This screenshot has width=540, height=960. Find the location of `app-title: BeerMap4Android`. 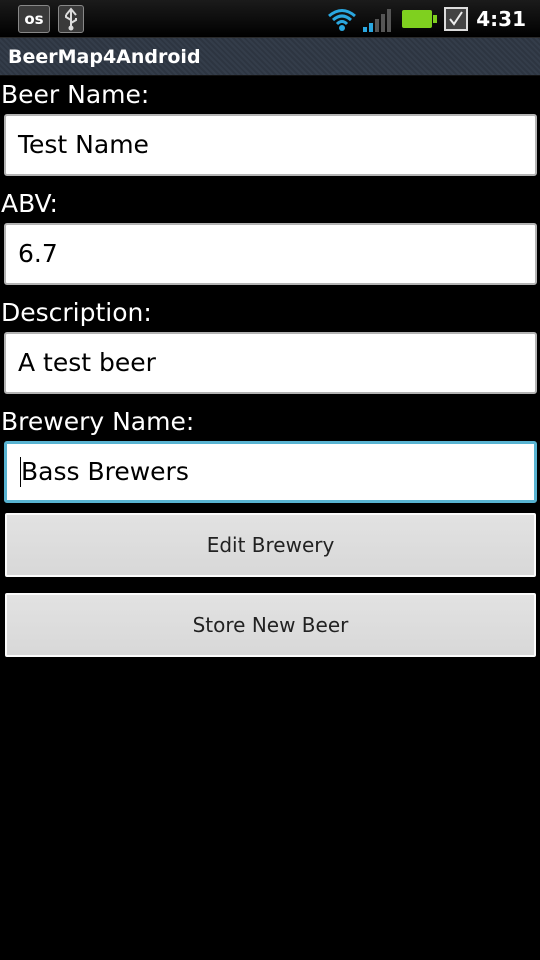

app-title: BeerMap4Android is located at coordinates (104, 57).